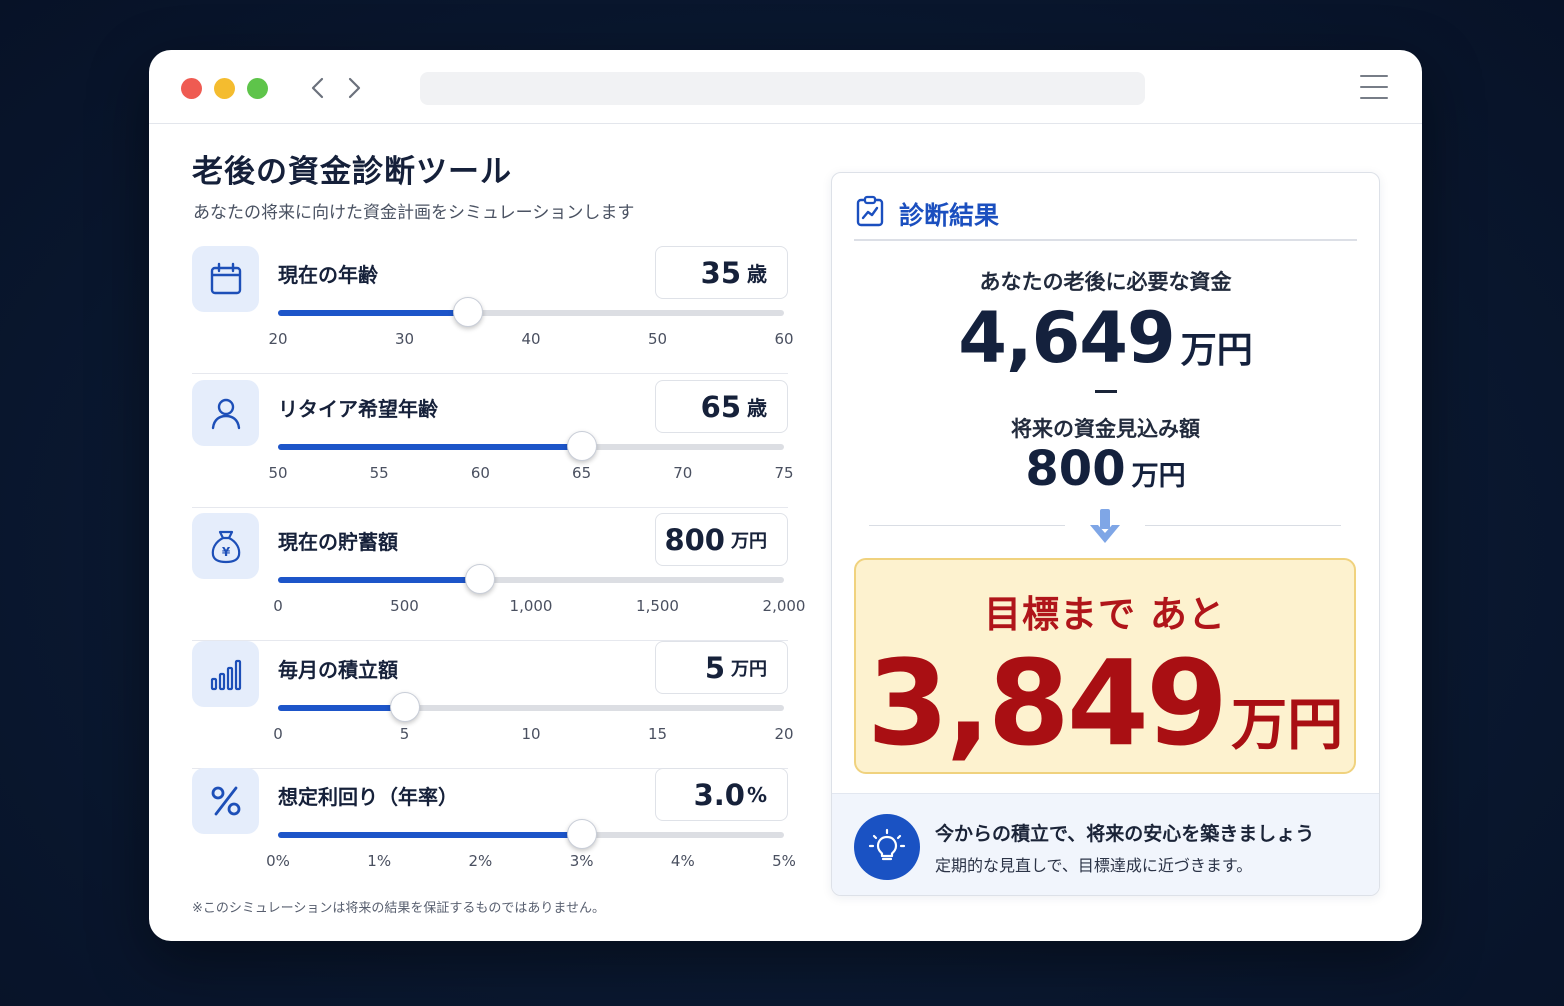  What do you see at coordinates (1094, 865) in the screenshot?
I see `advice-subtitle: 定期的な見直しで、目標達成に近づきます。` at bounding box center [1094, 865].